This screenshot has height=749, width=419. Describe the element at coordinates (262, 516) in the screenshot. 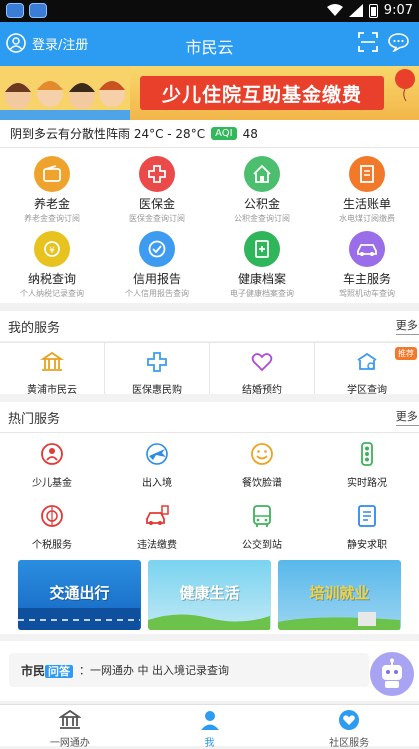

I see `bus-icon` at that location.